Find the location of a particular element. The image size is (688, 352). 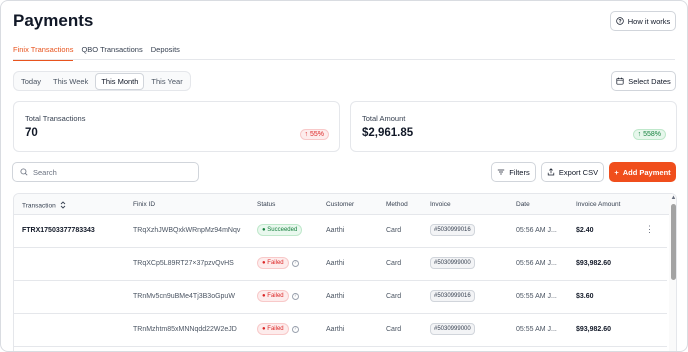

total-transactions-change-badge: ↑ 55% is located at coordinates (314, 134).